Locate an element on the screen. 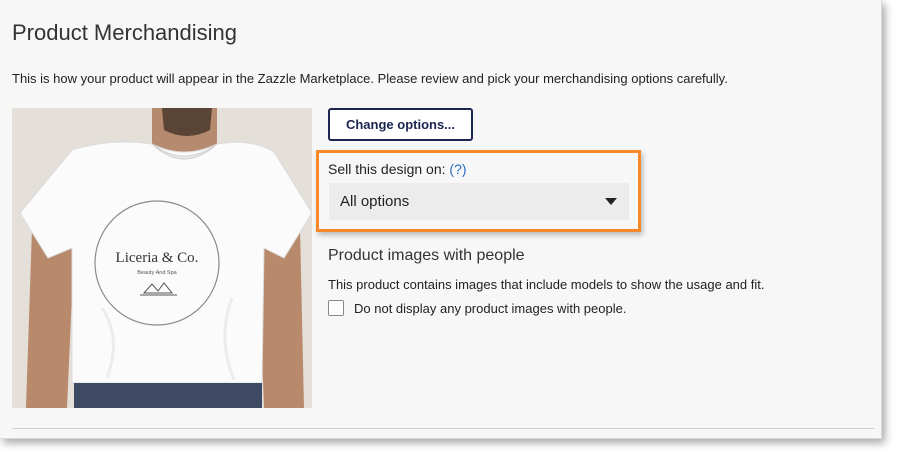 Image resolution: width=901 pixels, height=452 pixels. hide-people-images-checkbox is located at coordinates (336, 308).